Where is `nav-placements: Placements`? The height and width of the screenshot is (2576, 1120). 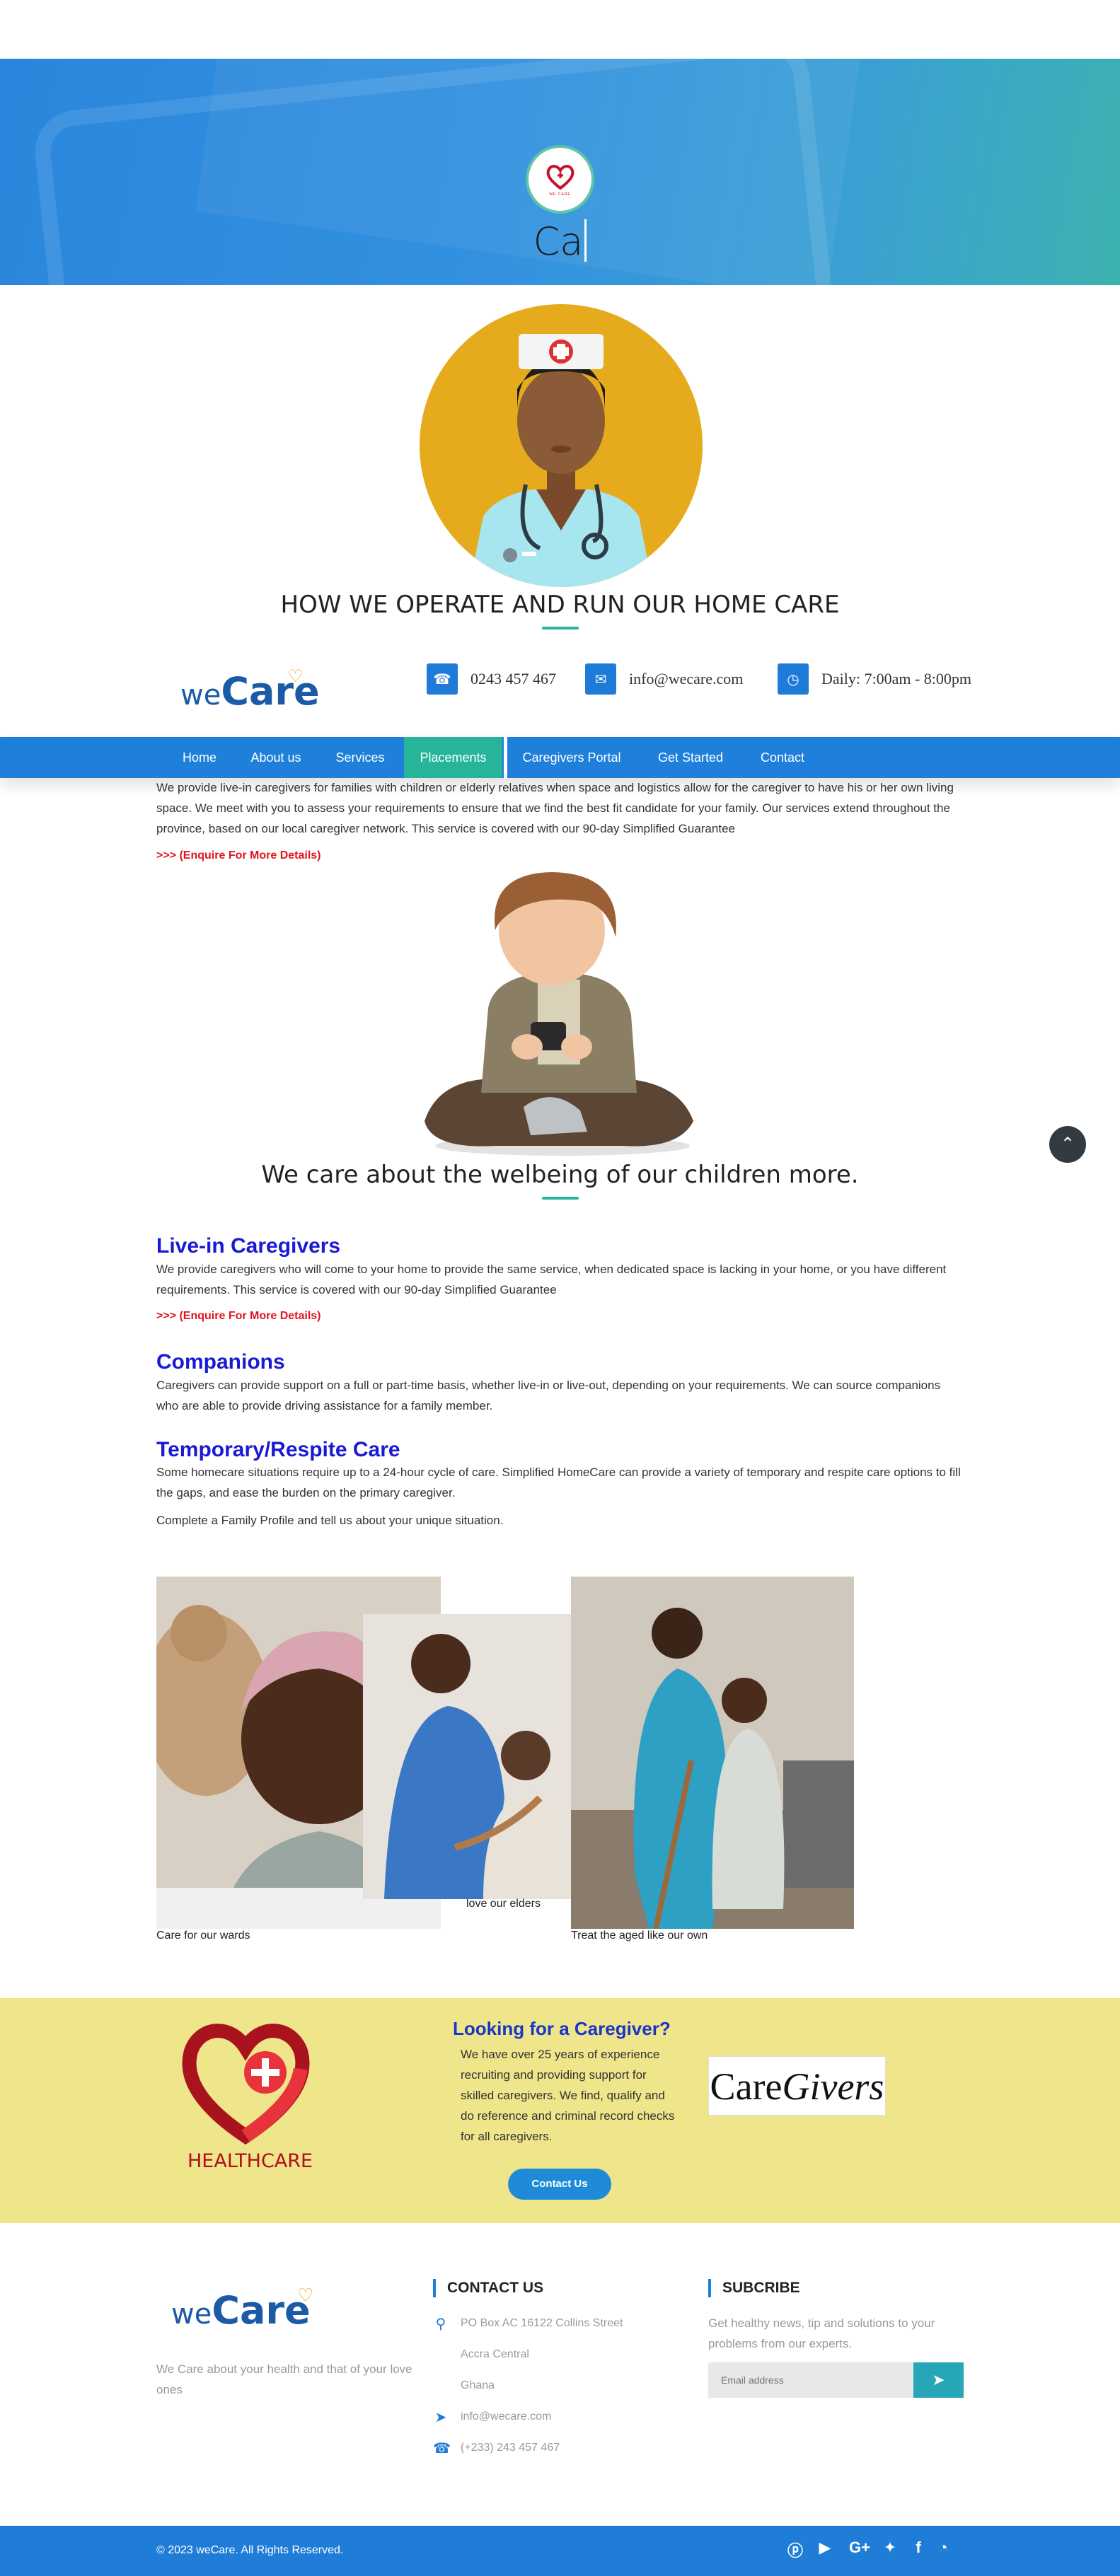 nav-placements: Placements is located at coordinates (455, 757).